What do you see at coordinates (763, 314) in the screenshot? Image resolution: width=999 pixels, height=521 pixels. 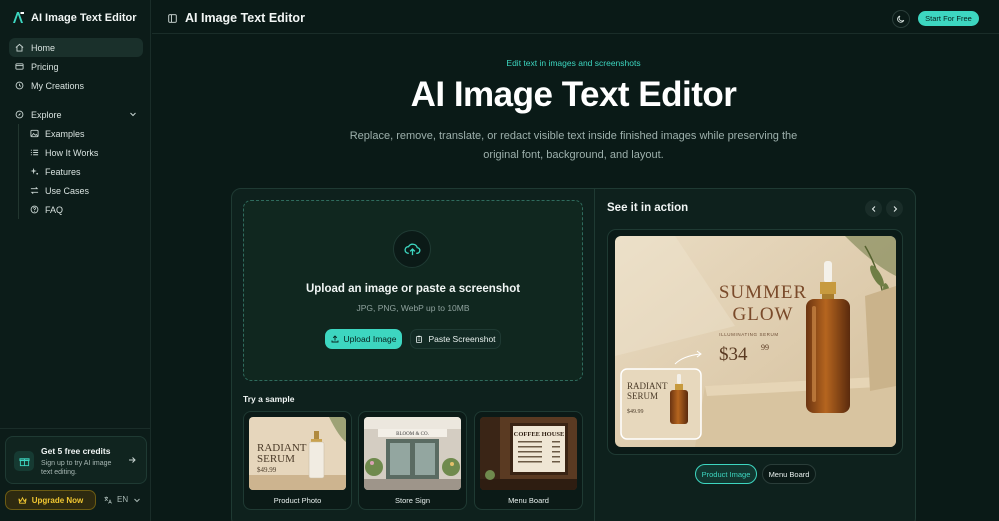 I see `preview-text-glow: GLOW` at bounding box center [763, 314].